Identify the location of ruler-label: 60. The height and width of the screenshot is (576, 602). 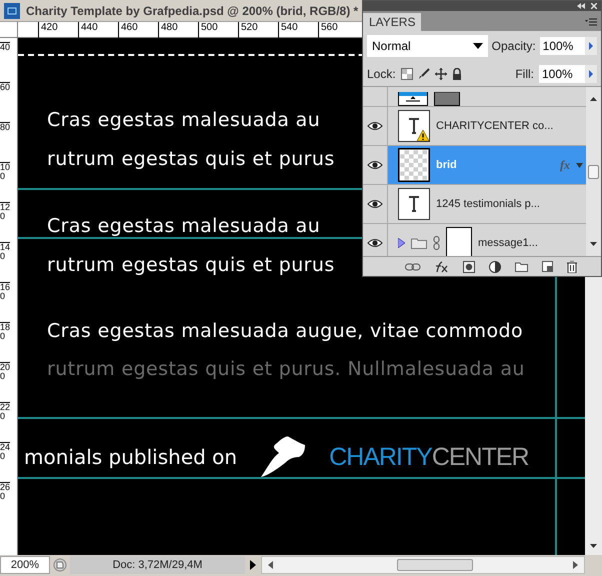
(5, 102).